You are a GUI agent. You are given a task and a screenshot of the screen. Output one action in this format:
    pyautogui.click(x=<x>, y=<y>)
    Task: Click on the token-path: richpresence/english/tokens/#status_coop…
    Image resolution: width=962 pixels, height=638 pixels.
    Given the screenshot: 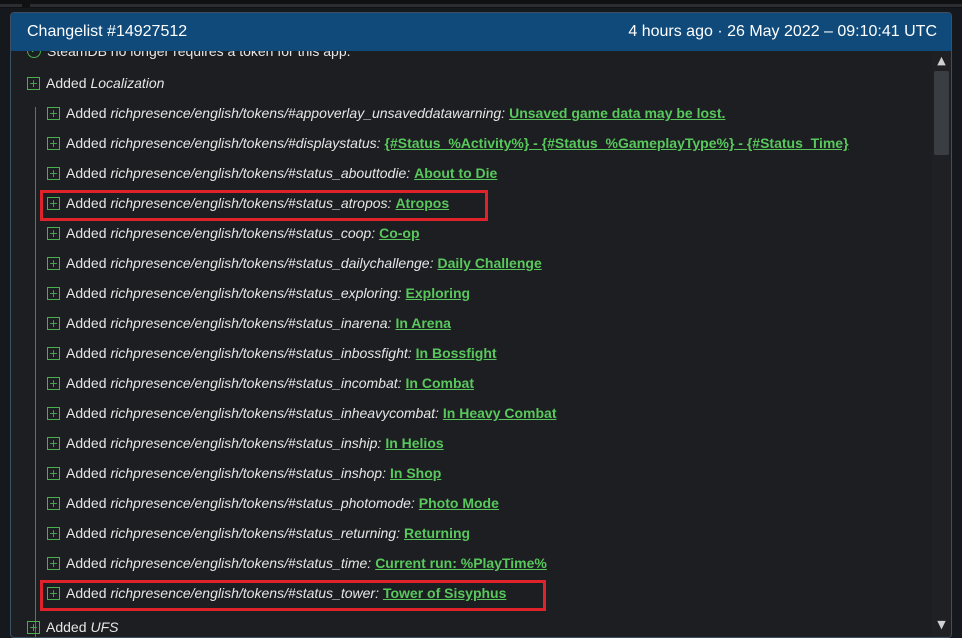 What is the action you would take?
    pyautogui.click(x=243, y=233)
    